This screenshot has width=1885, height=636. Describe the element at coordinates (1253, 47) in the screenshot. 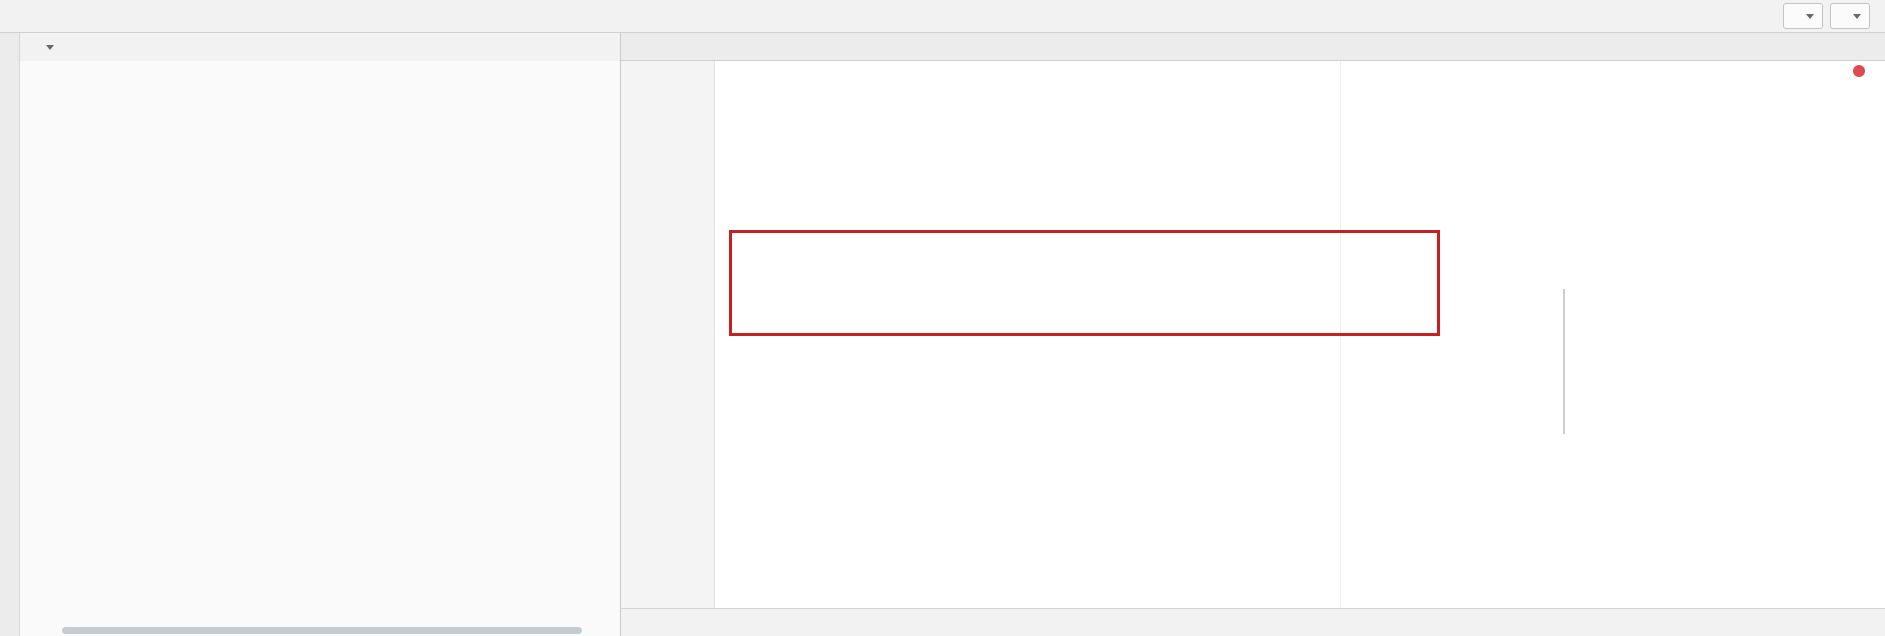

I see `editor-tabs` at that location.